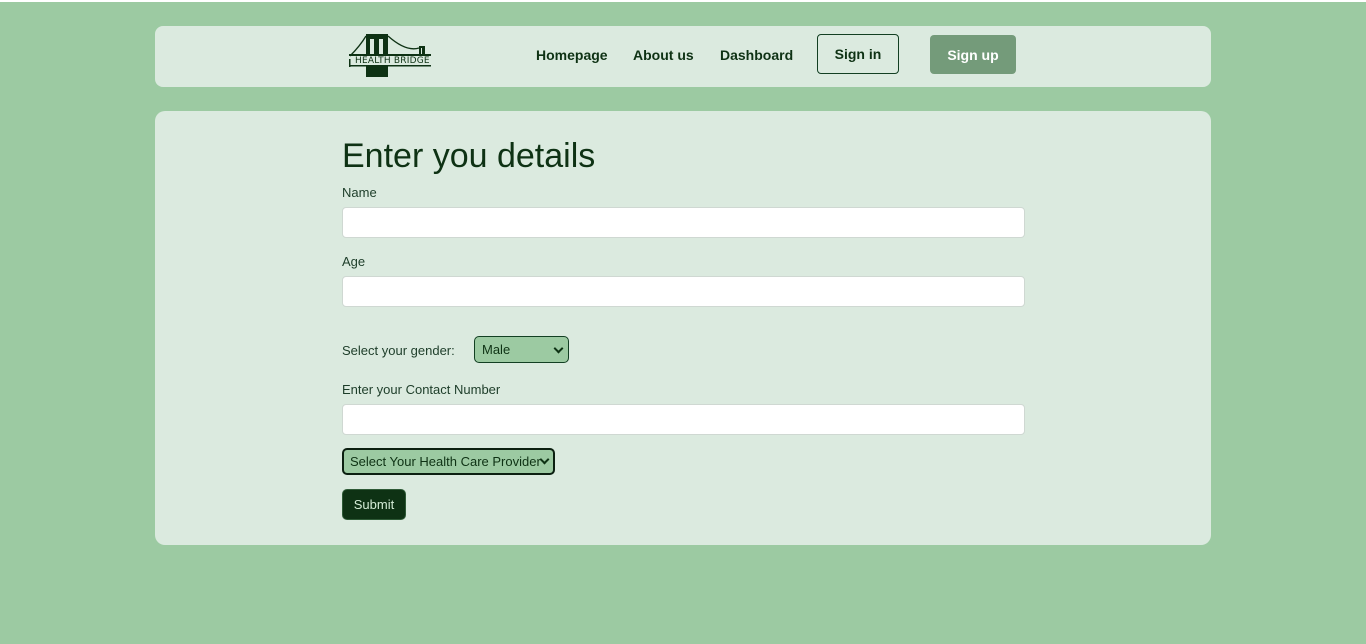  Describe the element at coordinates (572, 55) in the screenshot. I see `nav-homepage-link: Homepage` at that location.